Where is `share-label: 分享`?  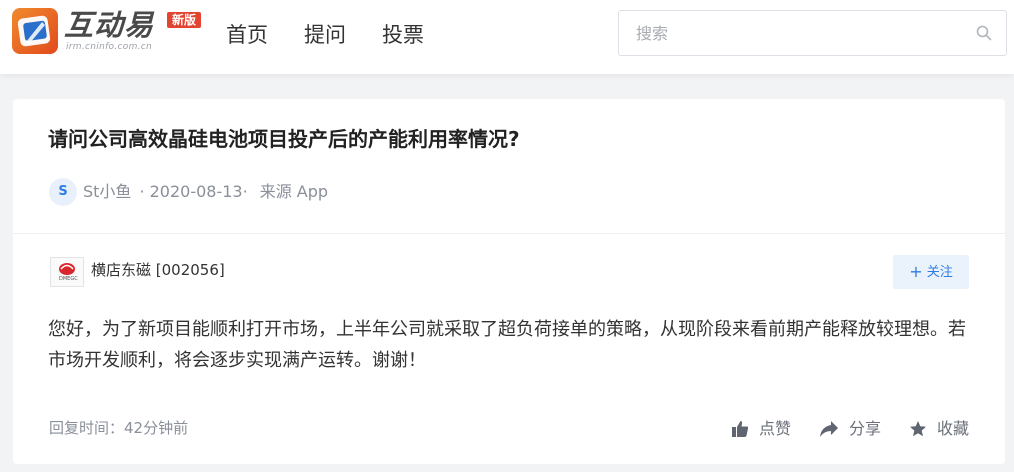
share-label: 分享 is located at coordinates (864, 428).